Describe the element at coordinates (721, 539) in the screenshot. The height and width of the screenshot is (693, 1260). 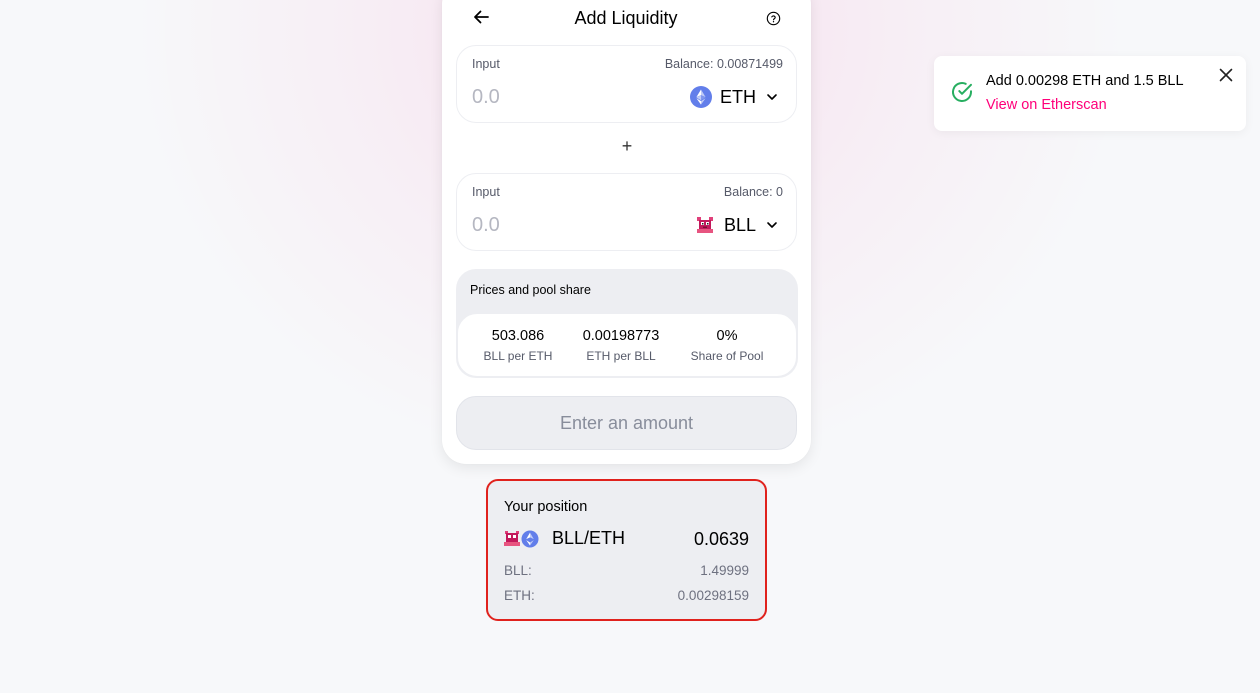
I see `pool-tokens-value: 0.0639` at that location.